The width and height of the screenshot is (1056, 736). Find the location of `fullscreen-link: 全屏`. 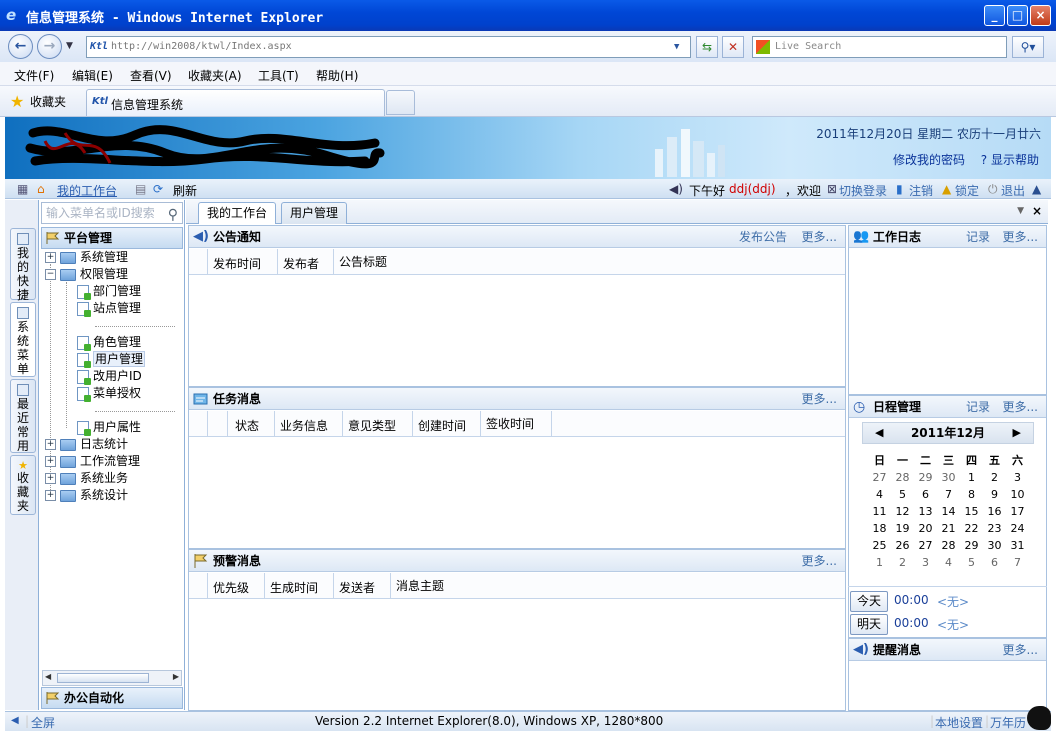

fullscreen-link: 全屏 is located at coordinates (43, 722).